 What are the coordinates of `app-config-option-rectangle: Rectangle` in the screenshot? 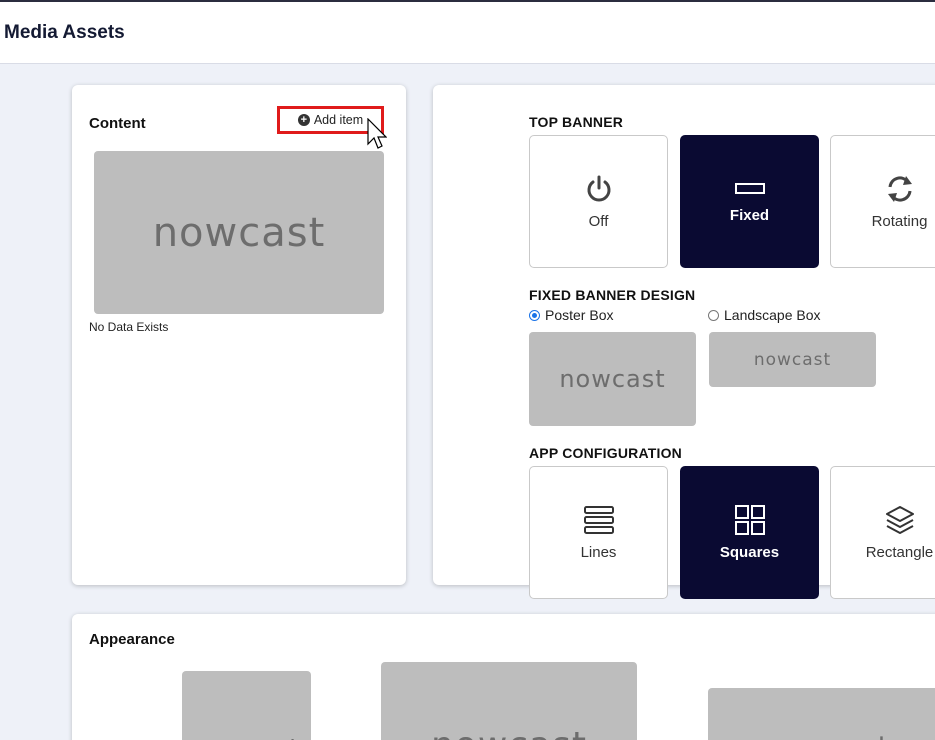 It's located at (882, 532).